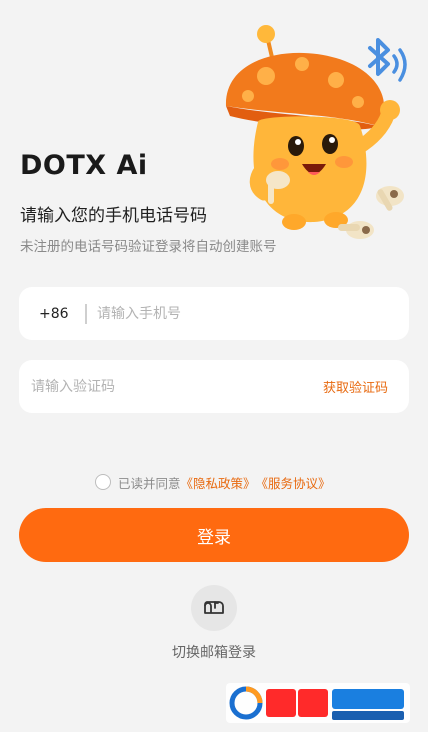  Describe the element at coordinates (148, 247) in the screenshot. I see `registration-hint: 未注册的电话号码验证登录将自动创建账号` at that location.